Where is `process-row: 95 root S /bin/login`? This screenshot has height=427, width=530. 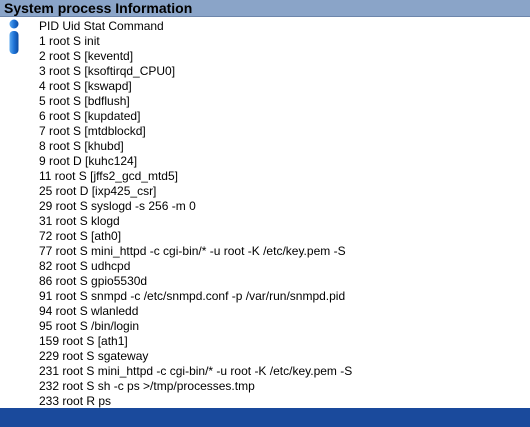
process-row: 95 root S /bin/login is located at coordinates (89, 326).